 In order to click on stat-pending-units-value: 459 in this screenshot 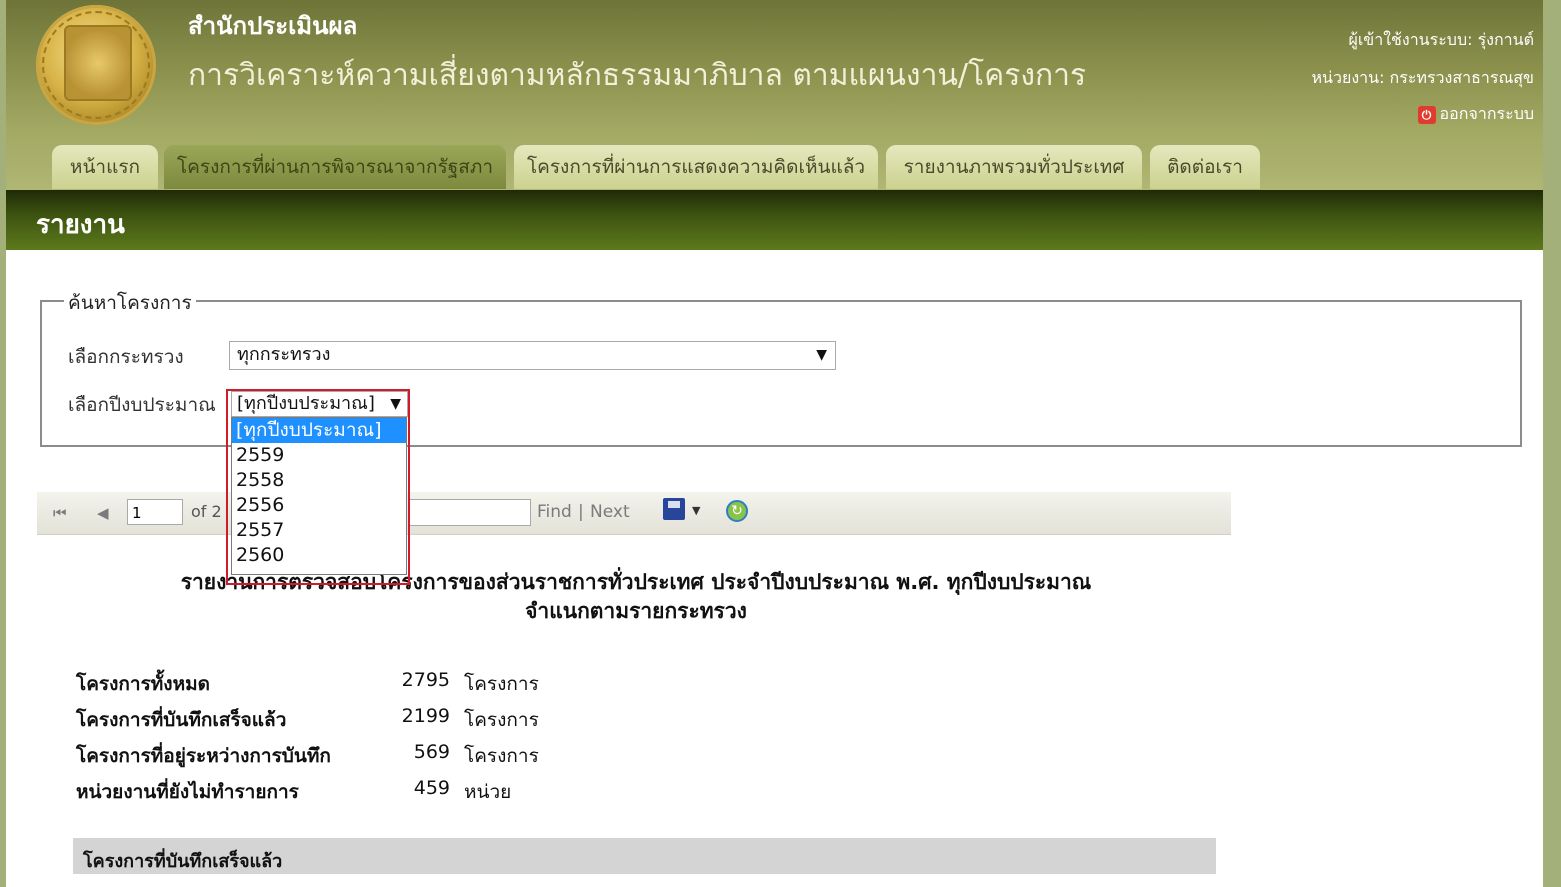, I will do `click(431, 788)`.